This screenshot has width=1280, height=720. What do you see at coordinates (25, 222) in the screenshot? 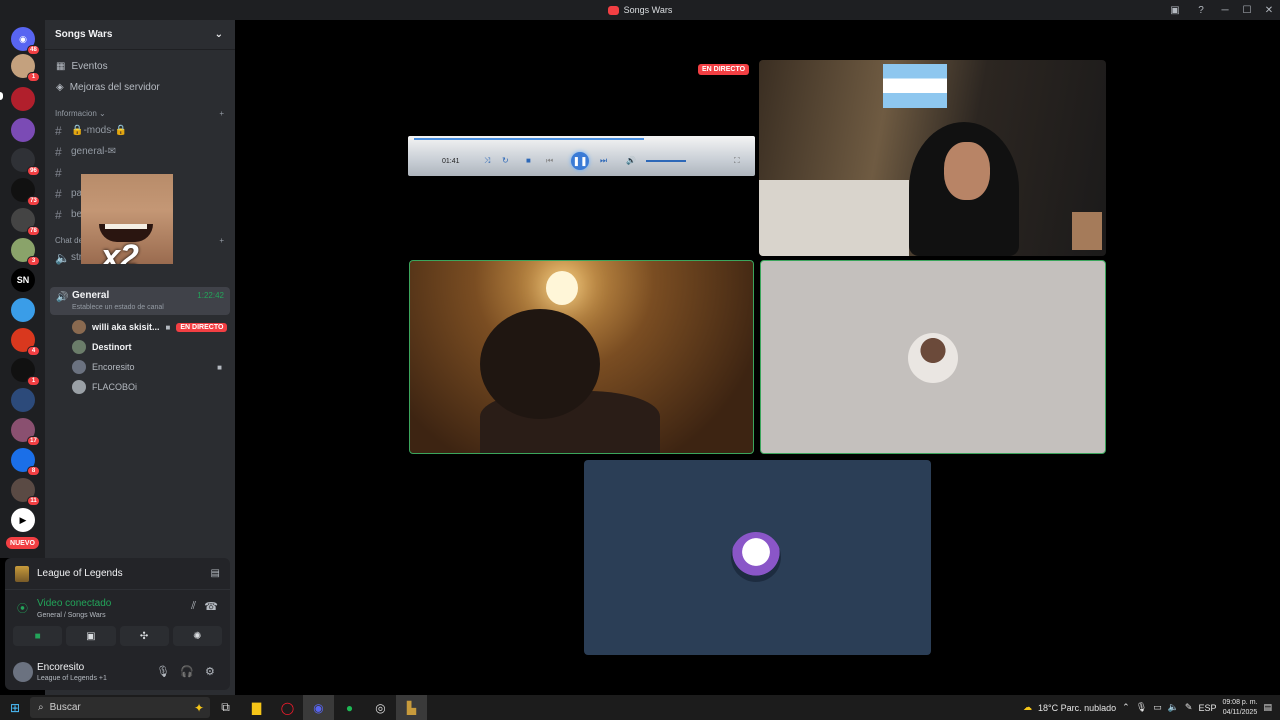
I see `server-icon: 78` at bounding box center [25, 222].